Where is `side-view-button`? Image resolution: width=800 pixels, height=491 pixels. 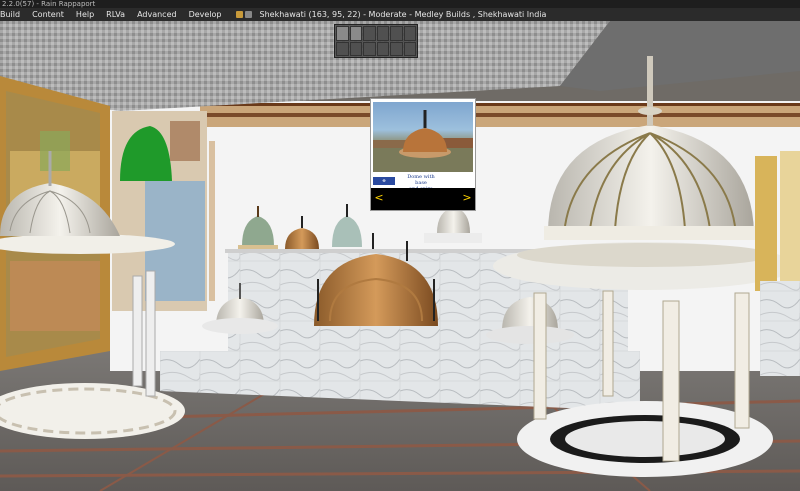
side-view-button is located at coordinates (382, 33).